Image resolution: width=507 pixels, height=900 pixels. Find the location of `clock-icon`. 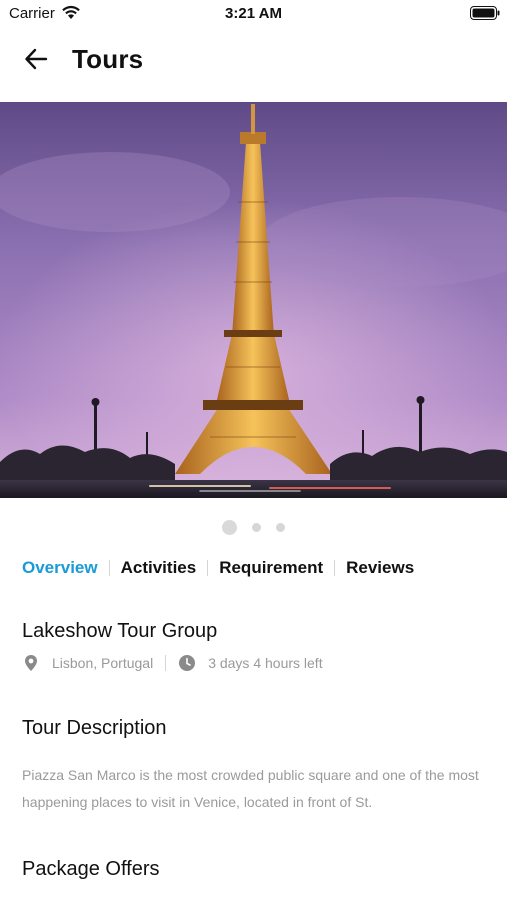

clock-icon is located at coordinates (187, 663).